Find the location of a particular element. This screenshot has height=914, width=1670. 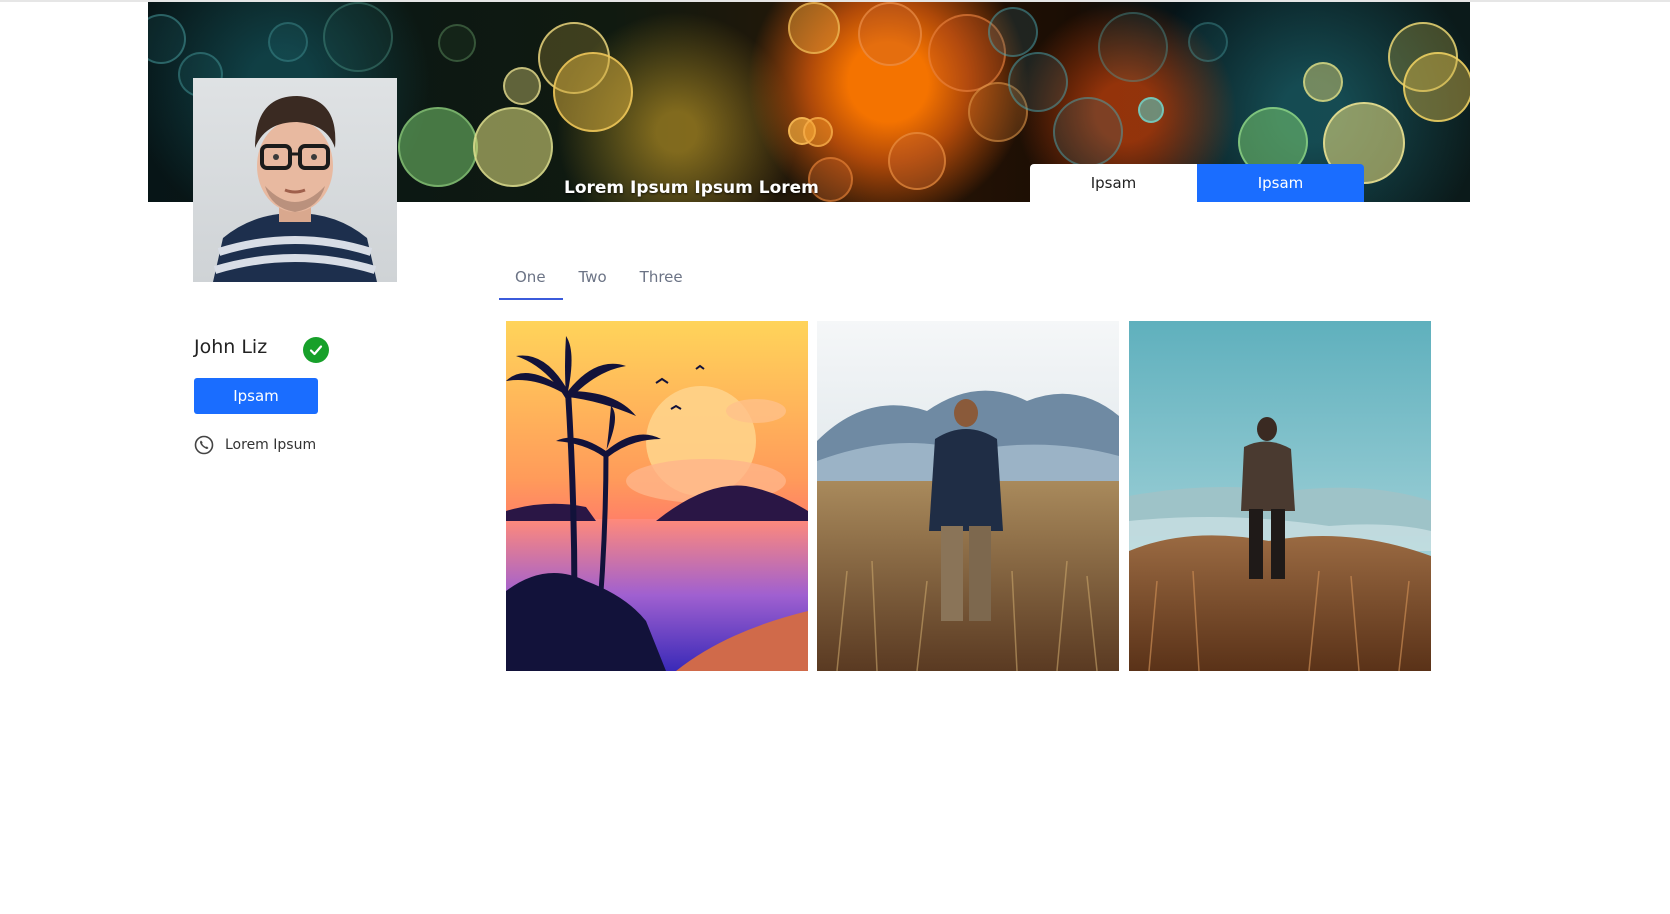

man-on-hill-valley-photo is located at coordinates (1280, 496).